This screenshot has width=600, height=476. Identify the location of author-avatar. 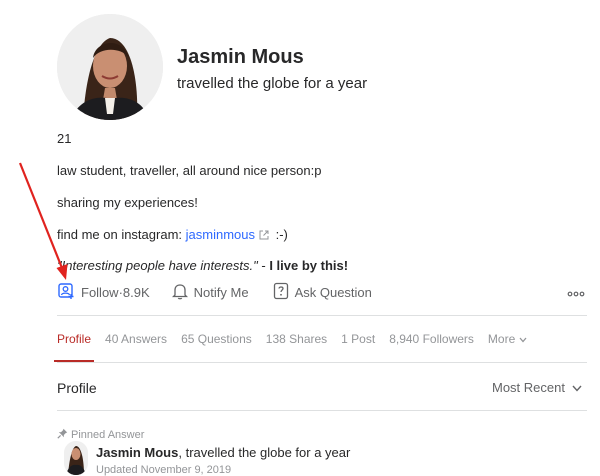
(76, 458).